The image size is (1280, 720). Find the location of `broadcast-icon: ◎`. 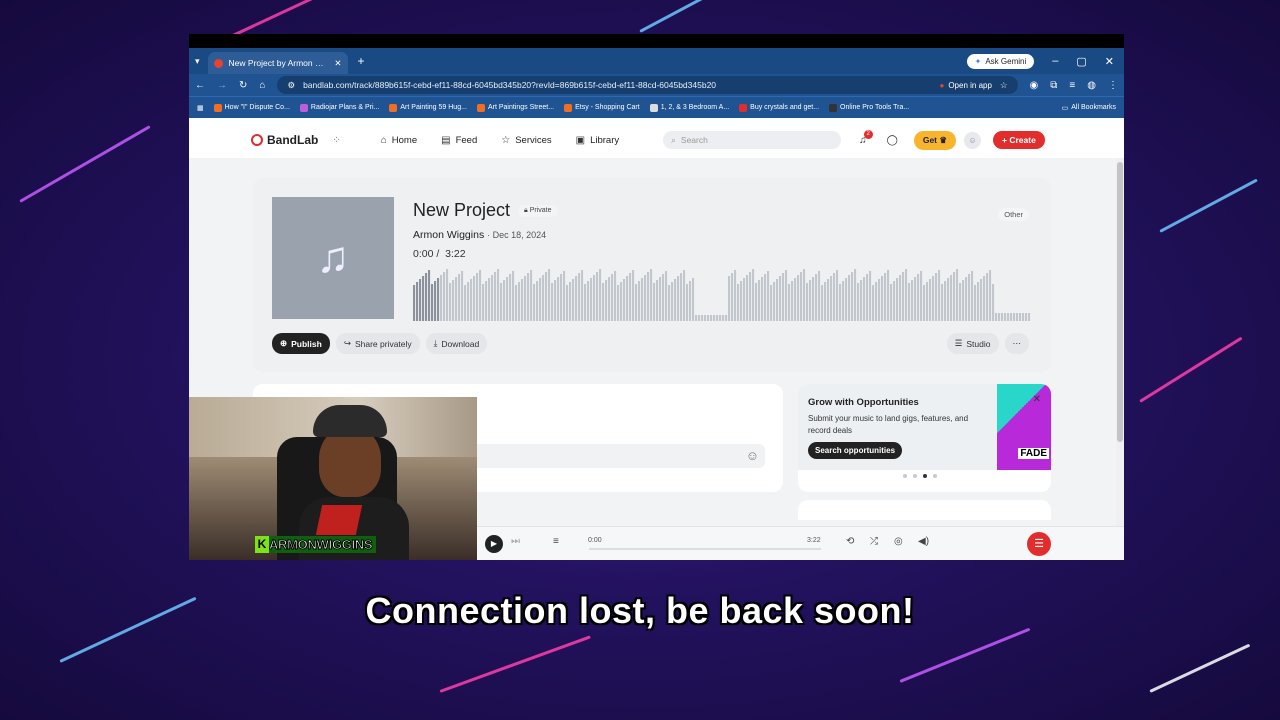

broadcast-icon: ◎ is located at coordinates (898, 541).